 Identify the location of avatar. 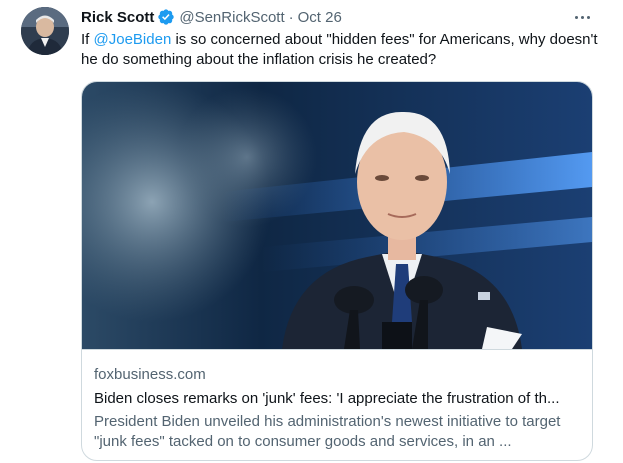
(45, 31).